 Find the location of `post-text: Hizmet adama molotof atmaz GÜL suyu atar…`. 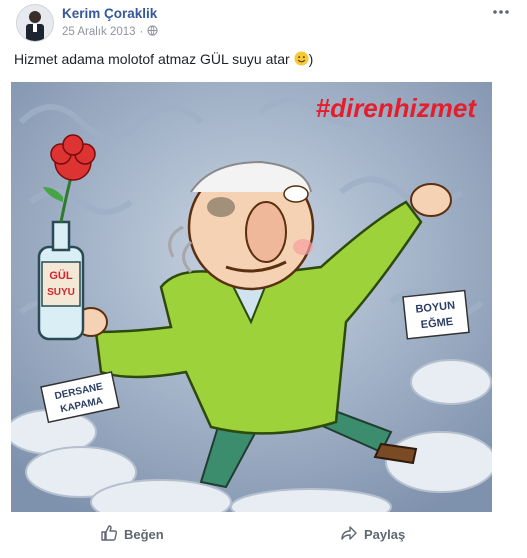

post-text: Hizmet adama molotof atmaz GÜL suyu atar… is located at coordinates (163, 59).